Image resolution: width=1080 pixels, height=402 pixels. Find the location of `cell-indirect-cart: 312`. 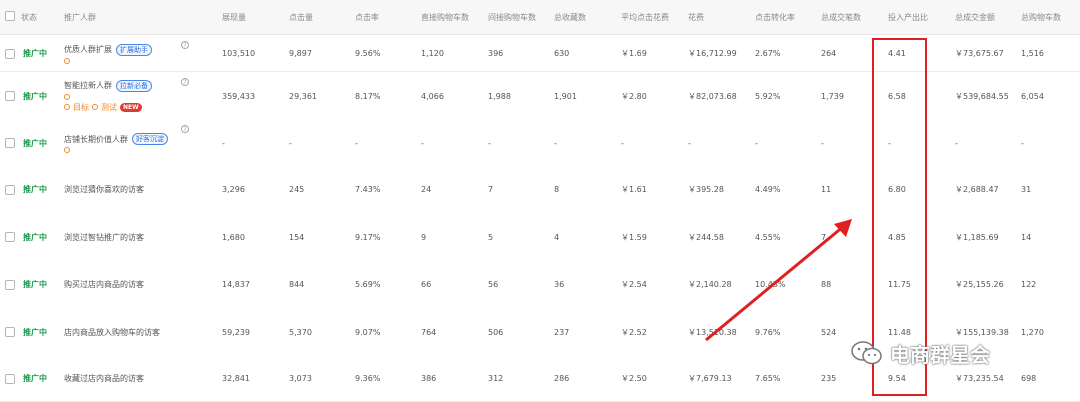

cell-indirect-cart: 312 is located at coordinates (496, 378).